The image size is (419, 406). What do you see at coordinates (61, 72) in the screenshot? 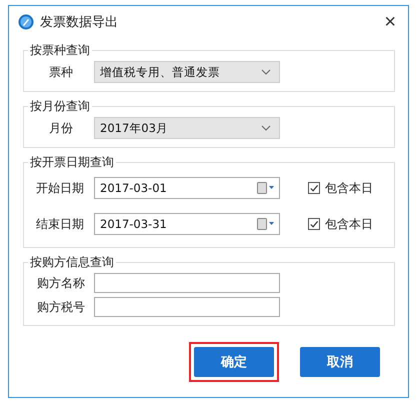
I see `field-label: 票种` at bounding box center [61, 72].